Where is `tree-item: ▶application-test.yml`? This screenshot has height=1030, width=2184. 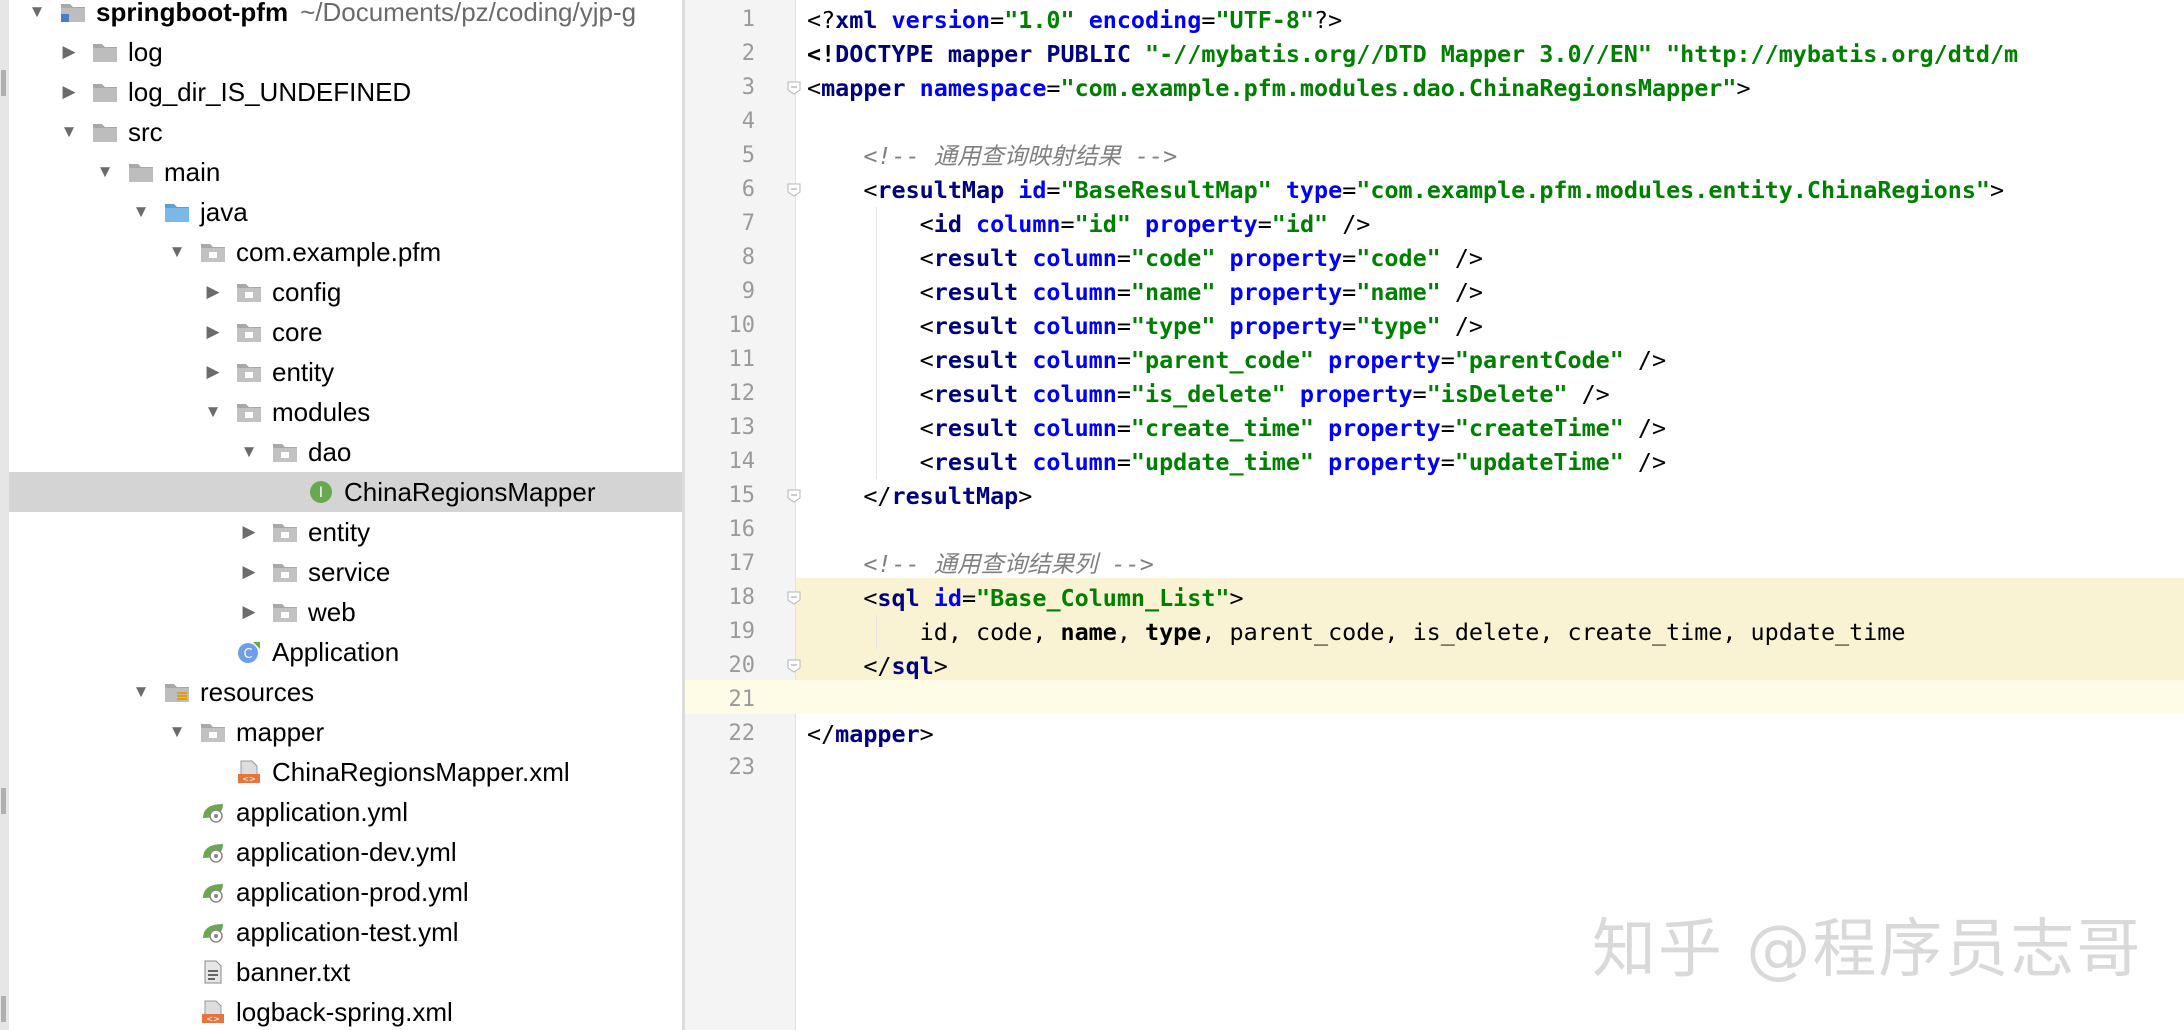 tree-item: ▶application-test.yml is located at coordinates (345, 932).